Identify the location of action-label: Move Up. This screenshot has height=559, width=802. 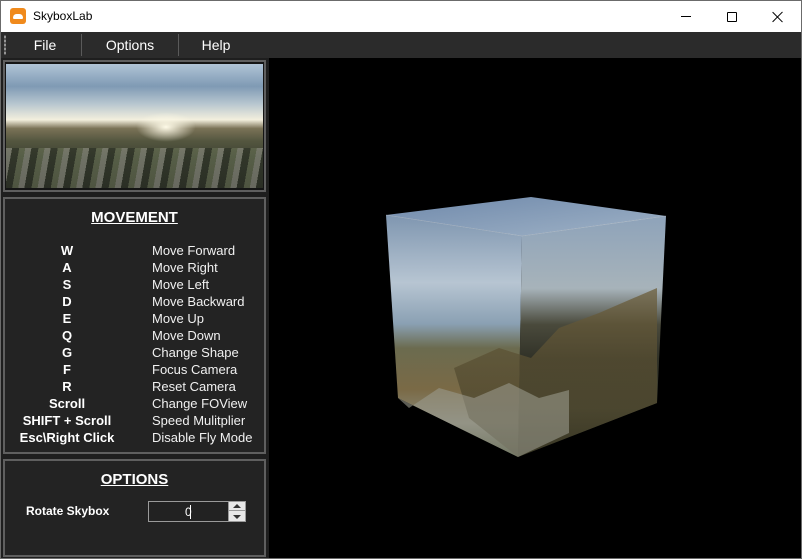
(178, 318).